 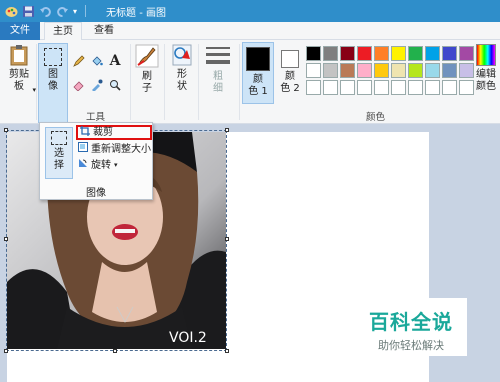 I want to click on color2-label-line1: 颜, so click(x=290, y=76).